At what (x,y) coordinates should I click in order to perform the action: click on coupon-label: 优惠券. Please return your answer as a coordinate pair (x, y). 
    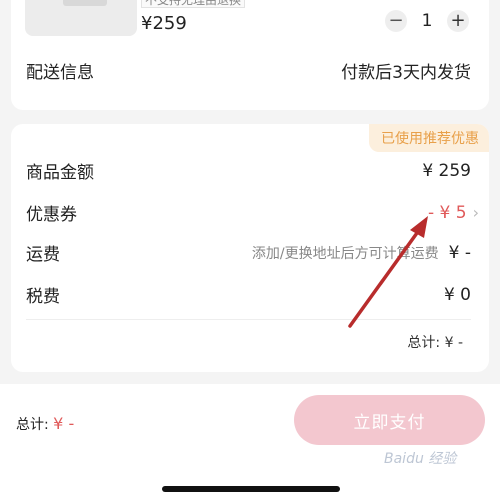
    Looking at the image, I should click on (51, 215).